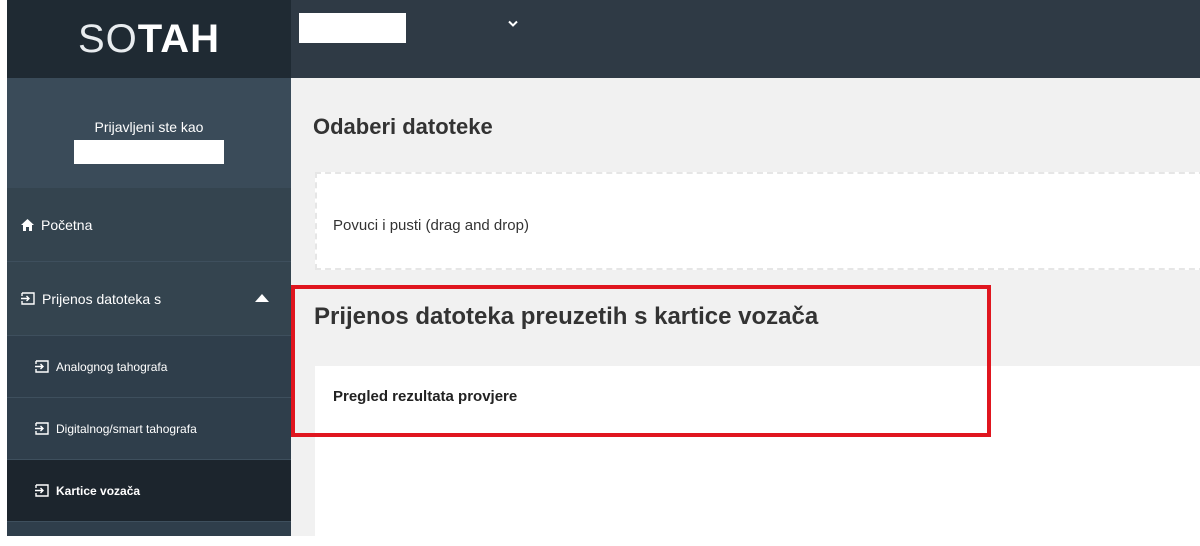  Describe the element at coordinates (149, 491) in the screenshot. I see `sidebar-subitem-kartice-active: Kartice vozača` at that location.